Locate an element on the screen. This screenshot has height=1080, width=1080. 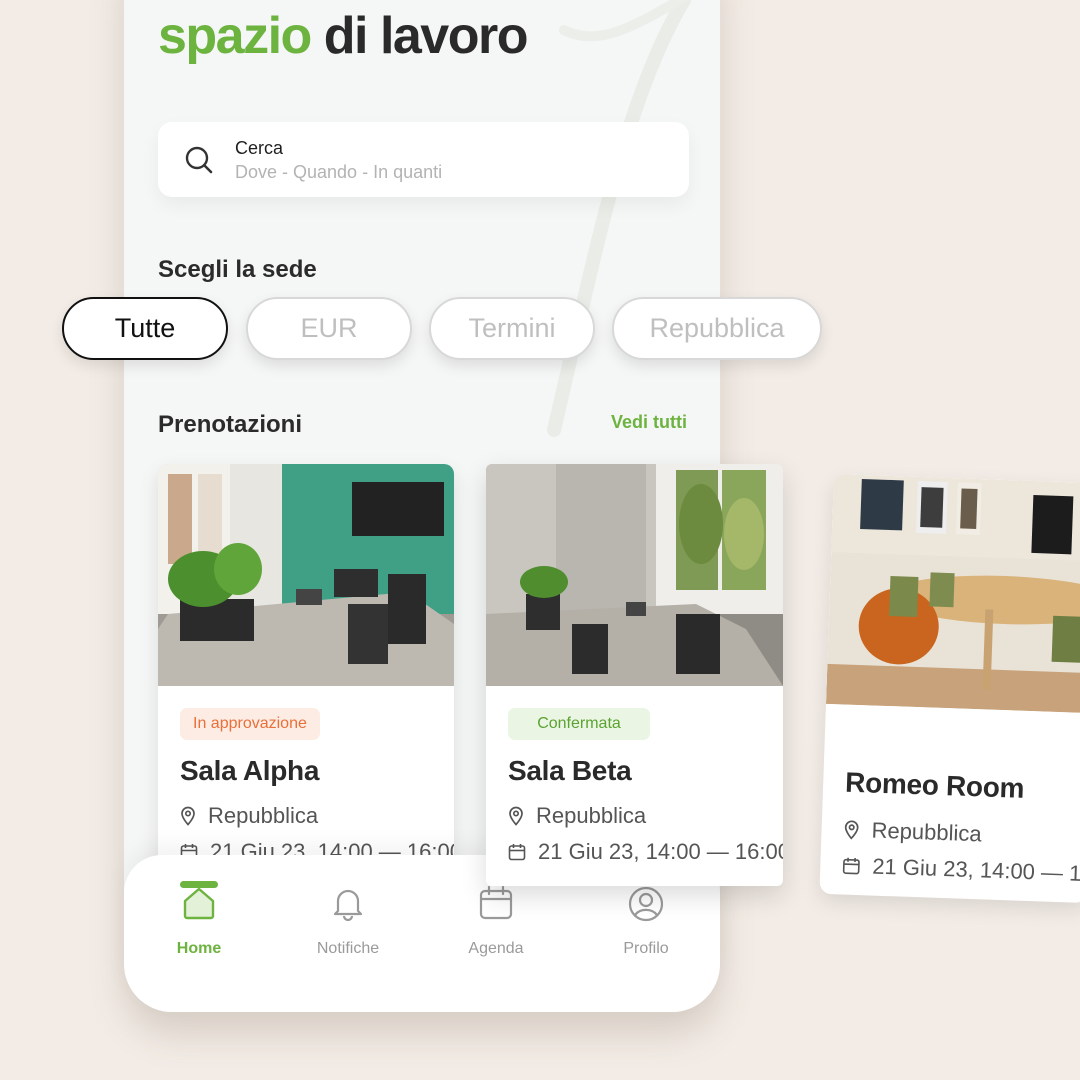
user-circle-icon is located at coordinates (646, 904).